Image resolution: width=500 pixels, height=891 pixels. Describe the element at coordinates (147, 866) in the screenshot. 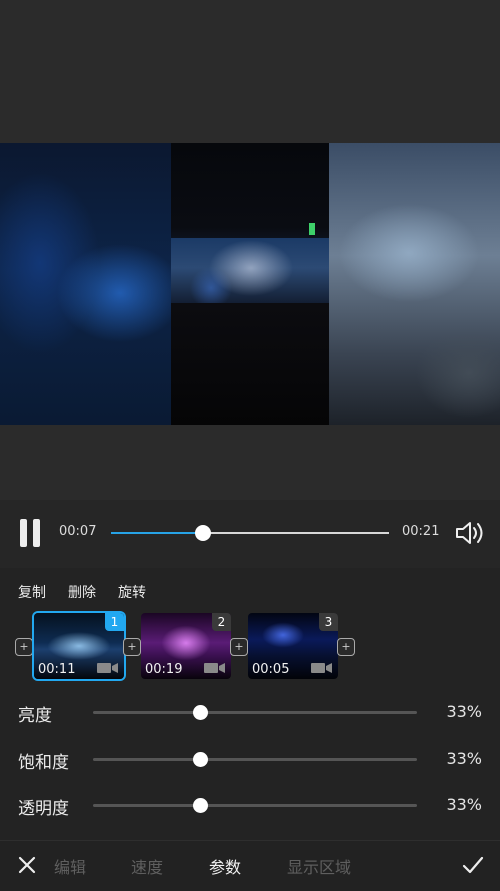

I see `tab-speed: 速度` at that location.